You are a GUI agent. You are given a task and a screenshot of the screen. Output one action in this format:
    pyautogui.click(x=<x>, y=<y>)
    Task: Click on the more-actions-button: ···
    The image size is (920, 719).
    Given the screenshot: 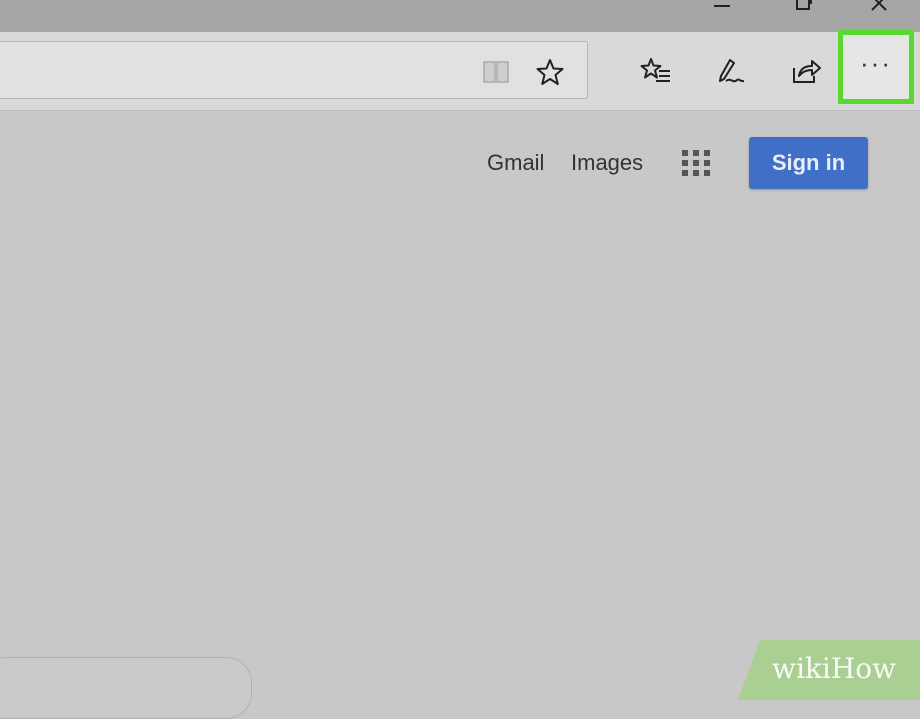 What is the action you would take?
    pyautogui.click(x=876, y=67)
    